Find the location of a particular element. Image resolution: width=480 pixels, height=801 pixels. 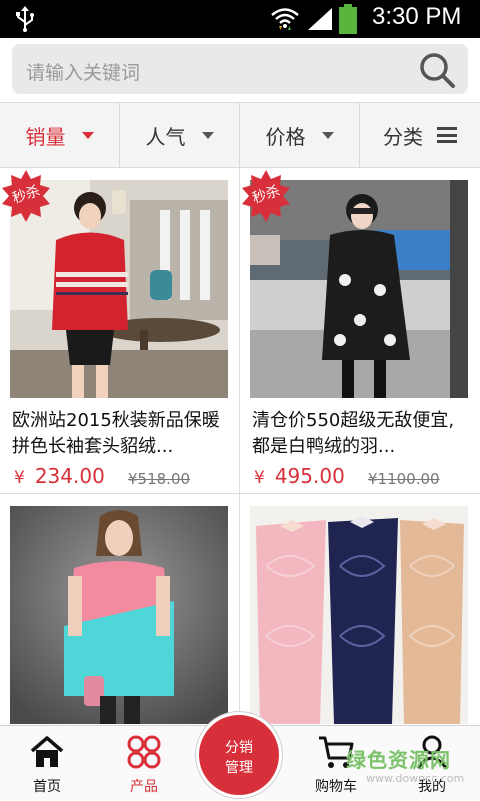

watermark: 绿色资源网 www.downcc.com is located at coordinates (410, 769).